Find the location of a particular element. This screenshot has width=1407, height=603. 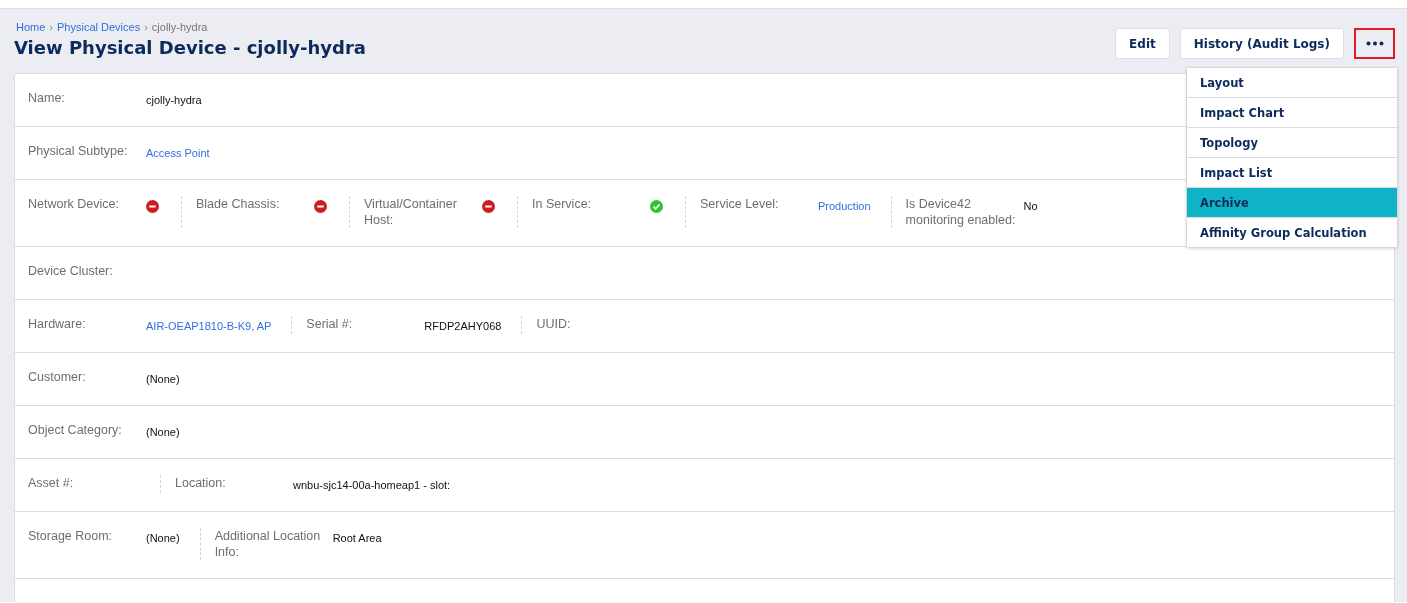

menu-item: Impact Chart is located at coordinates (1292, 113).